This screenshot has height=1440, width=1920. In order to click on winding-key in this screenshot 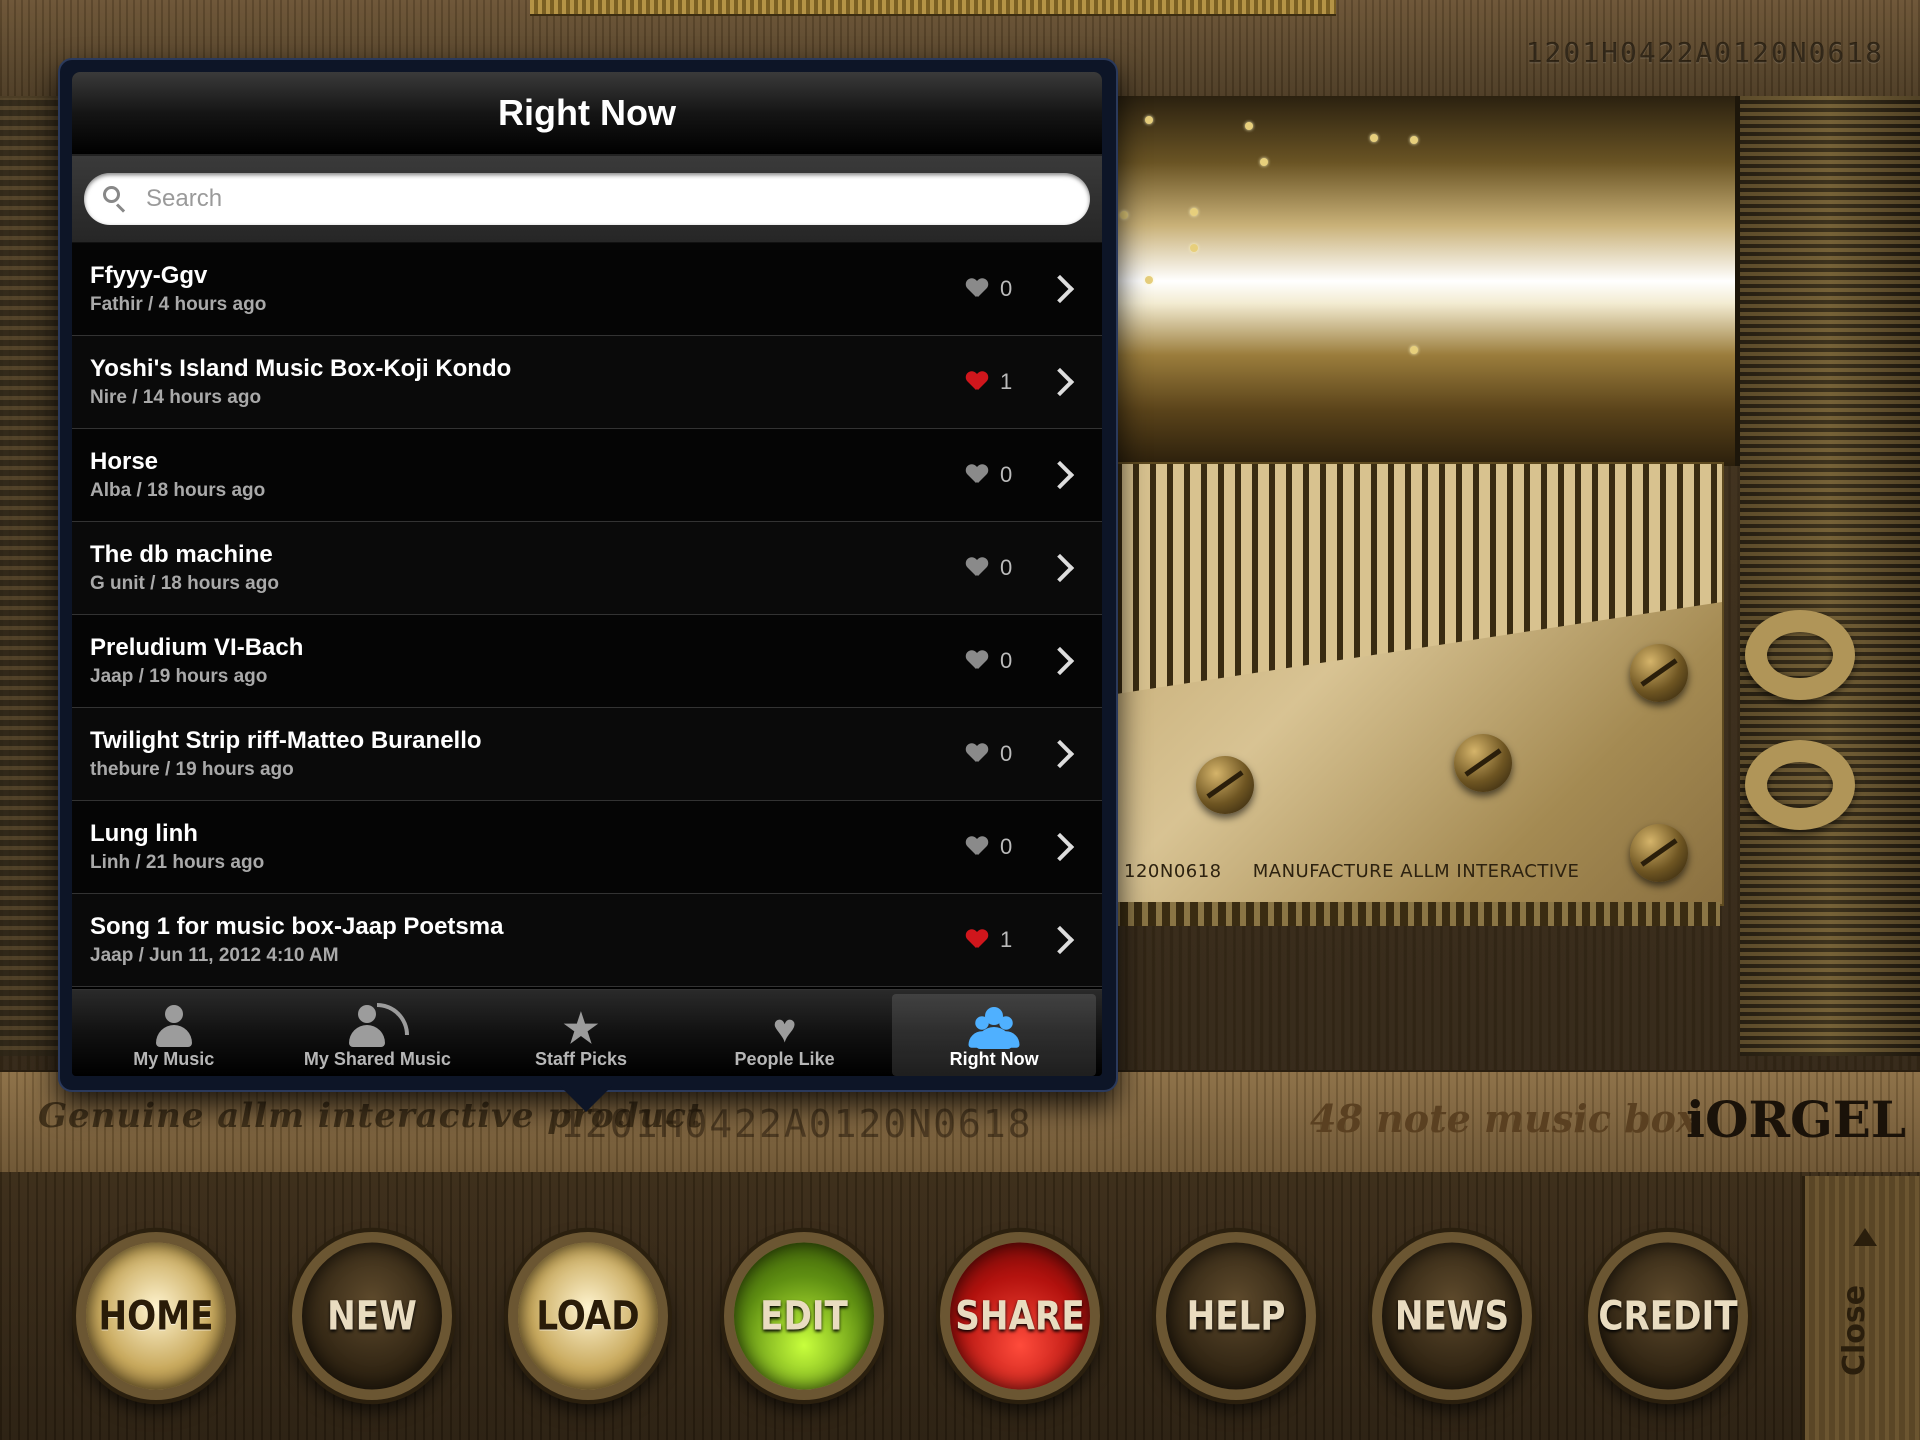, I will do `click(1805, 730)`.